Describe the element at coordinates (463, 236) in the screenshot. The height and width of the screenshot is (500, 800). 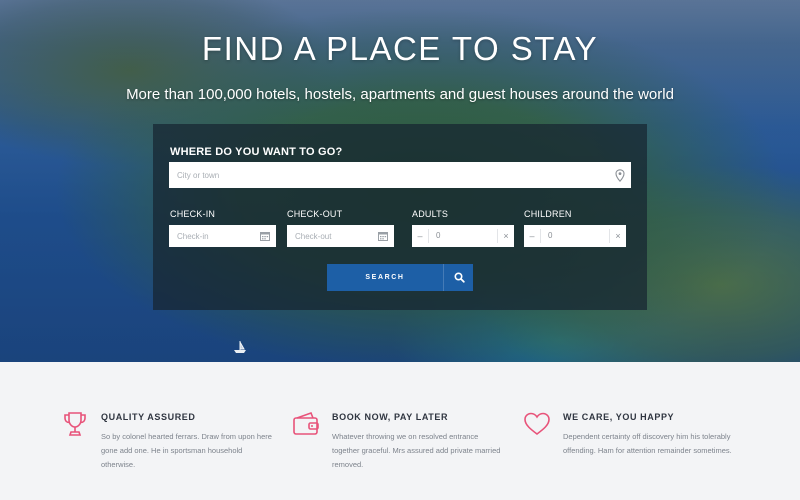
I see `adults-stepper: – 0 ×` at that location.